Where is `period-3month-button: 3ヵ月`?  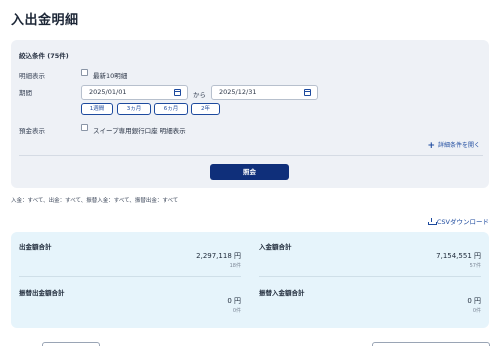 period-3month-button: 3ヵ月 is located at coordinates (134, 109).